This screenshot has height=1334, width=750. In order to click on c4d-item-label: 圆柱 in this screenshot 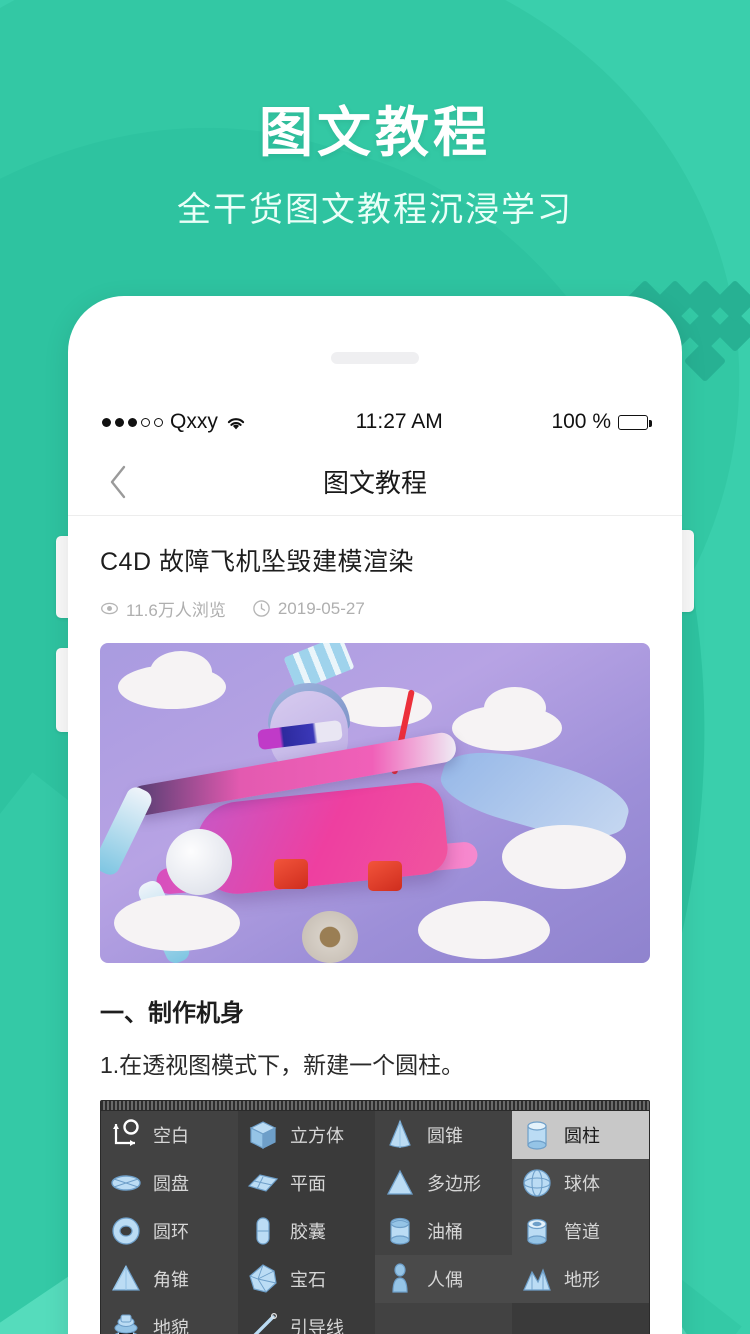, I will do `click(582, 1136)`.